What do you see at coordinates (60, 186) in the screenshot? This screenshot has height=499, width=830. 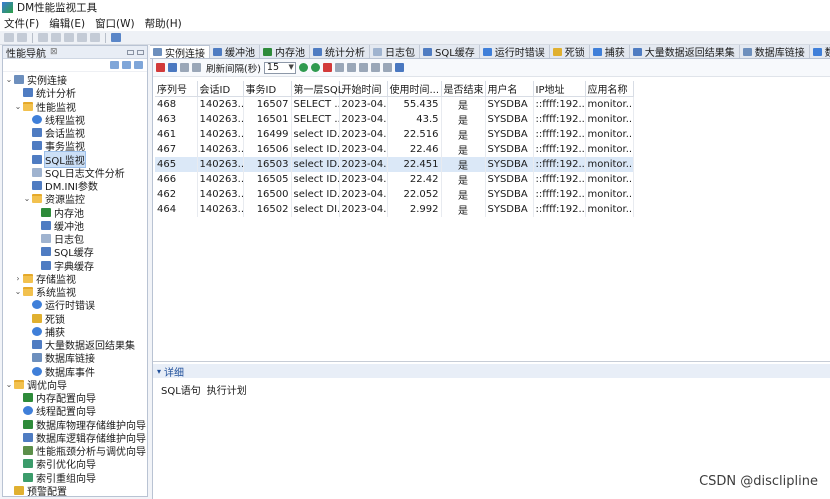 I see `tree-dm-ini-params: DM.INI参数` at bounding box center [60, 186].